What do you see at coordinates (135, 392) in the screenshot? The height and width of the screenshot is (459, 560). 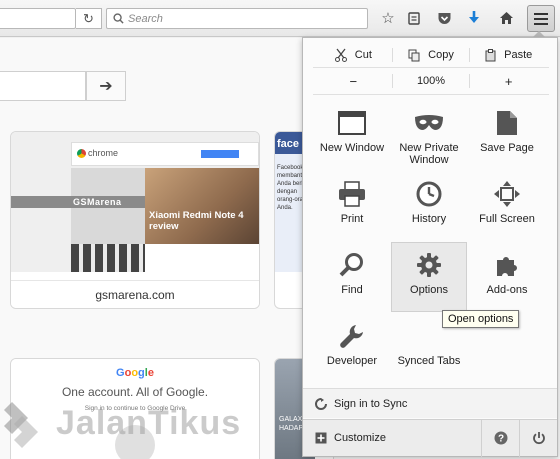 I see `google-heading: One account. All of Google.` at bounding box center [135, 392].